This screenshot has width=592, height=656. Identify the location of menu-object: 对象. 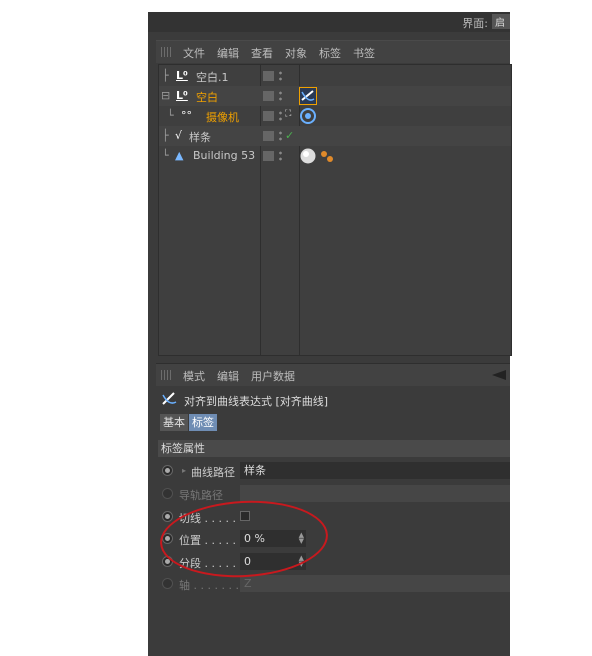
(296, 53).